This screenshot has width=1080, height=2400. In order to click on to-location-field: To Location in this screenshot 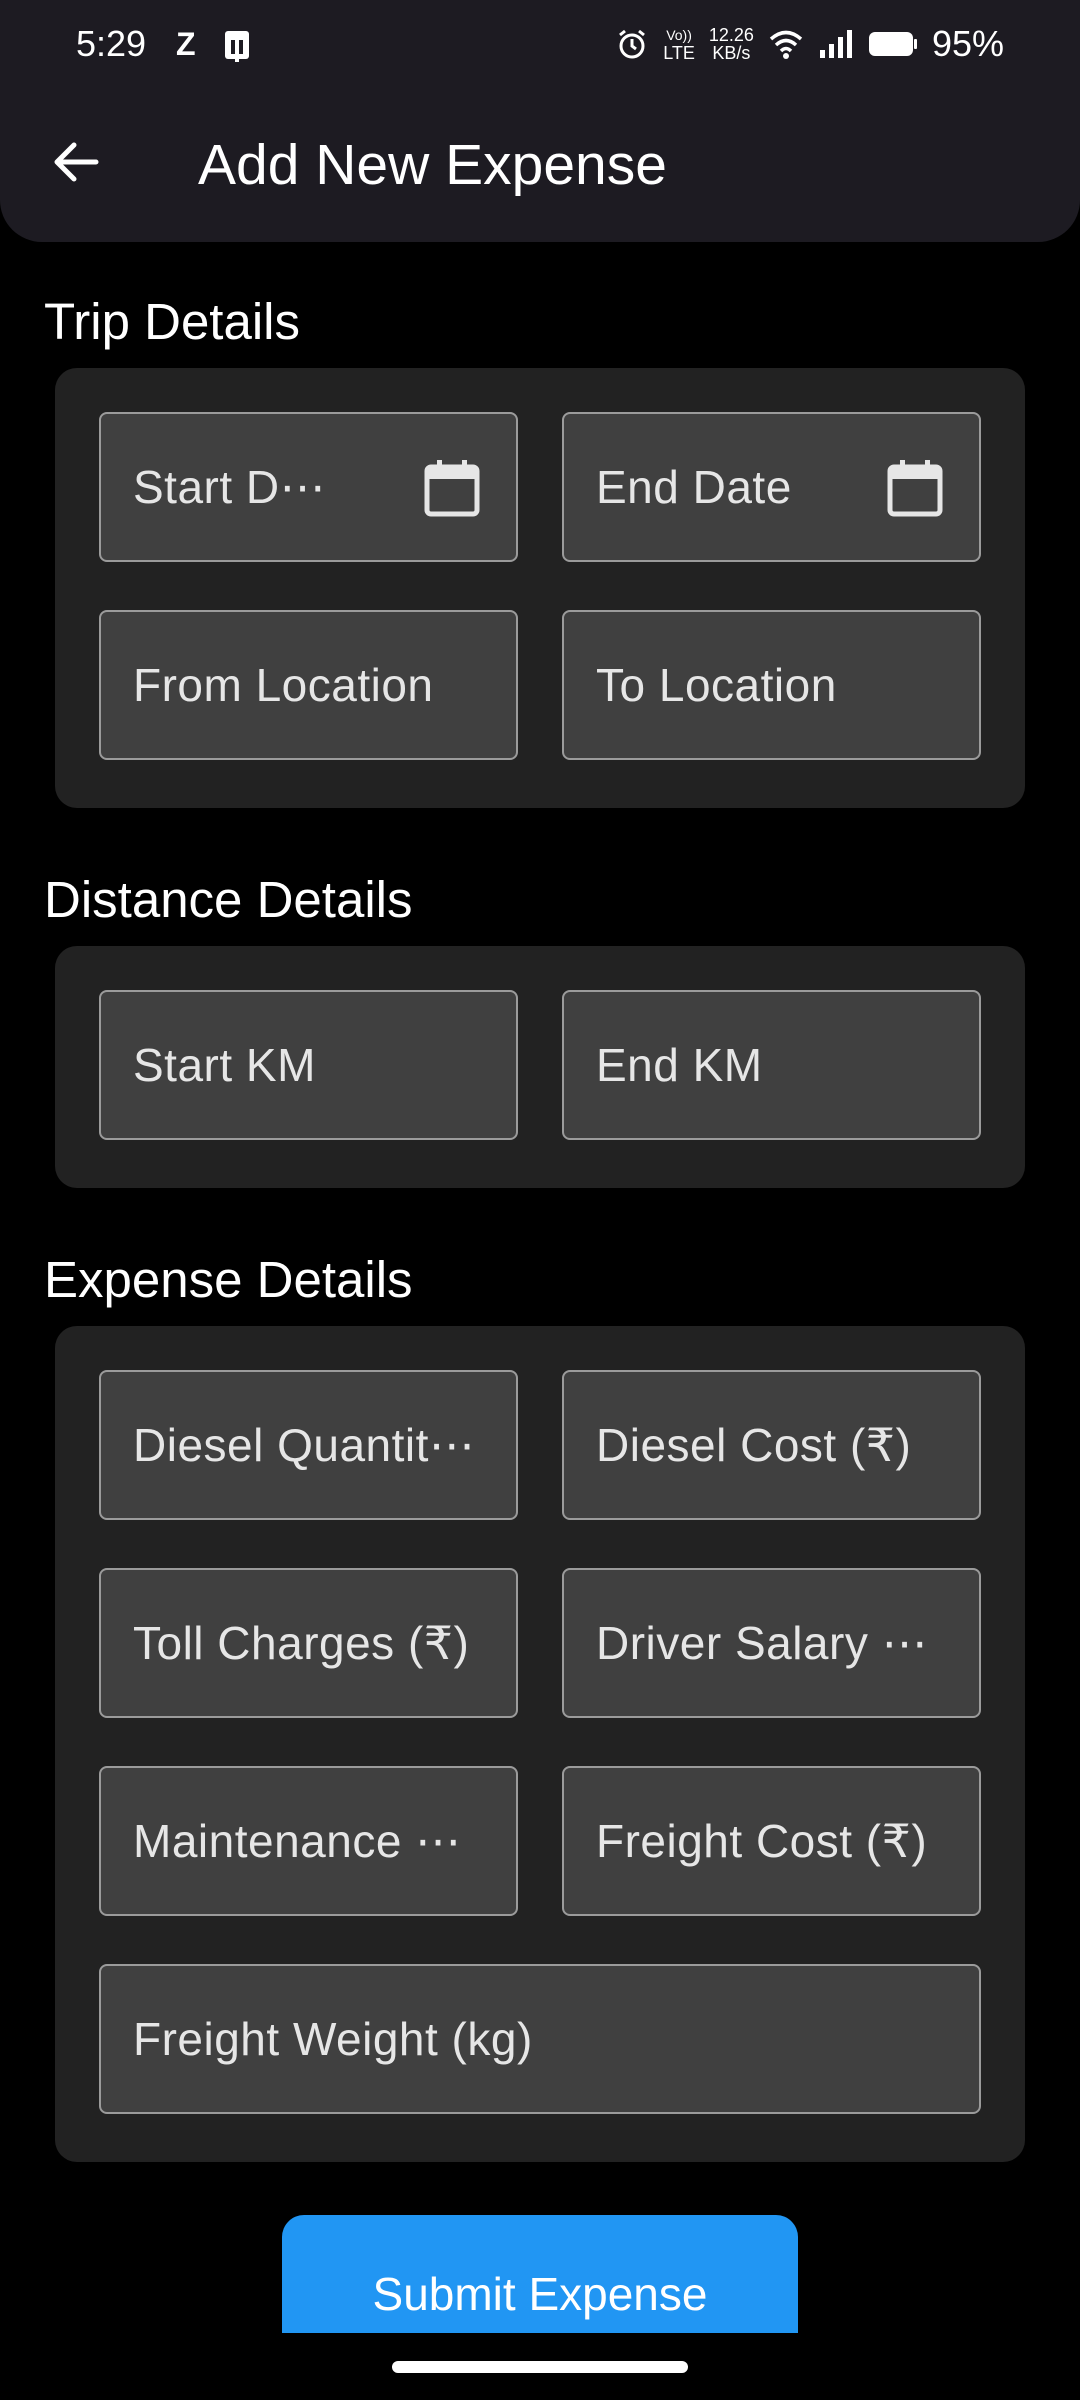, I will do `click(771, 685)`.